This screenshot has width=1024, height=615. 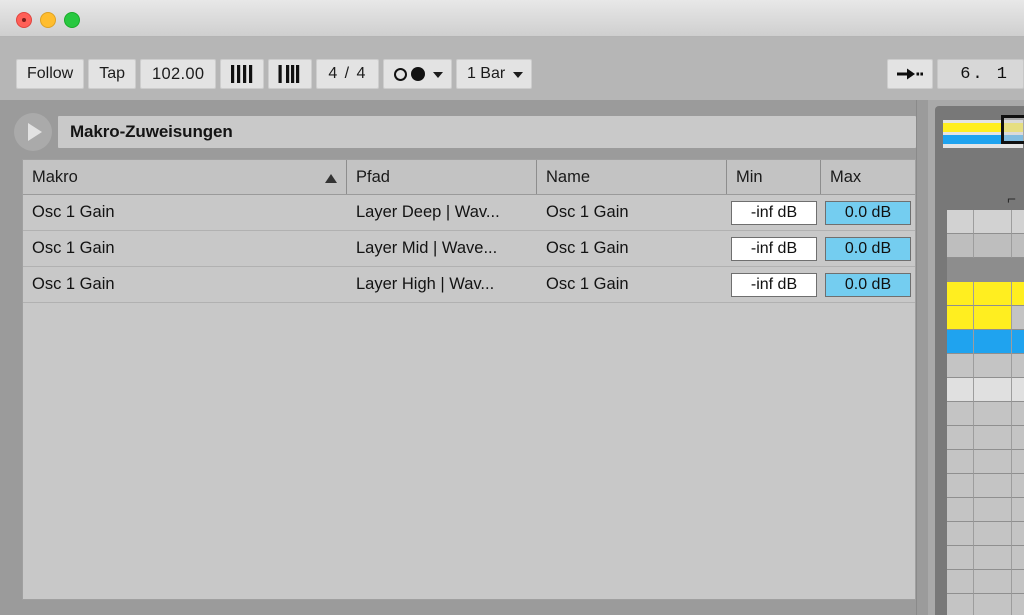 I want to click on metronome-bars-icon, so click(x=242, y=74).